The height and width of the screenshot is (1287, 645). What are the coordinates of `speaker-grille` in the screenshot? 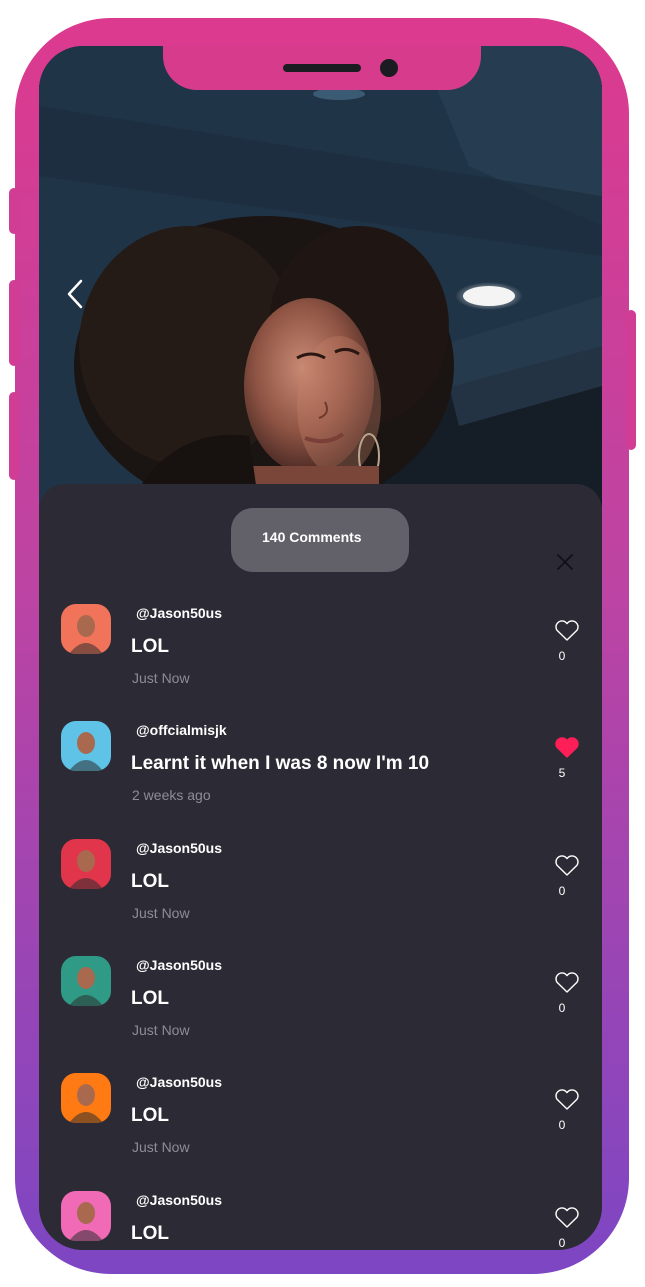 It's located at (322, 68).